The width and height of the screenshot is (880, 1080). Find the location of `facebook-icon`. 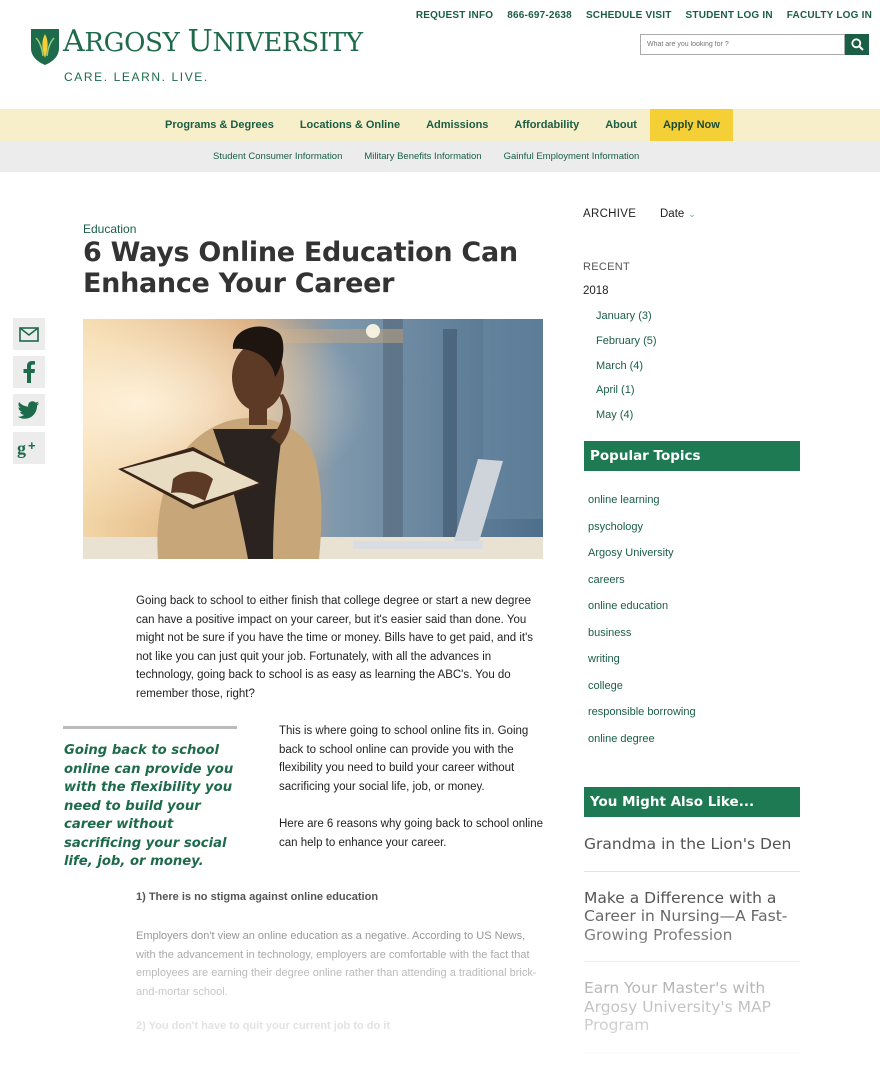

facebook-icon is located at coordinates (29, 372).